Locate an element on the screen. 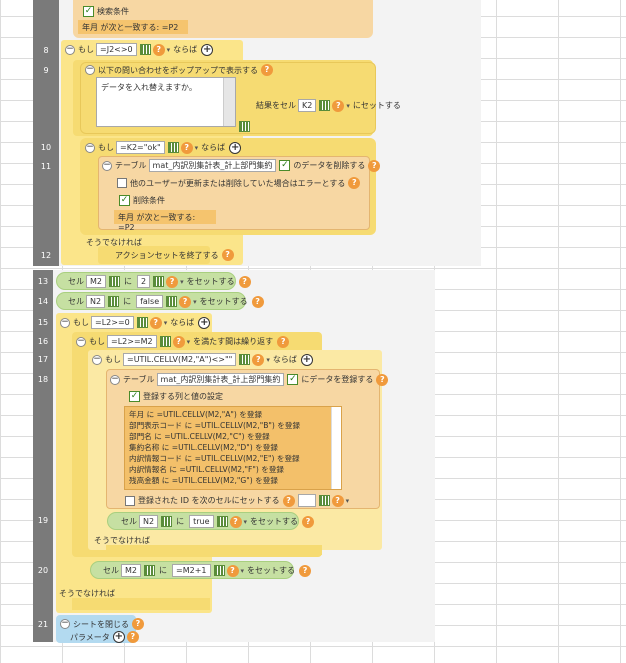  condition-field: =J2<>0 is located at coordinates (116, 49).